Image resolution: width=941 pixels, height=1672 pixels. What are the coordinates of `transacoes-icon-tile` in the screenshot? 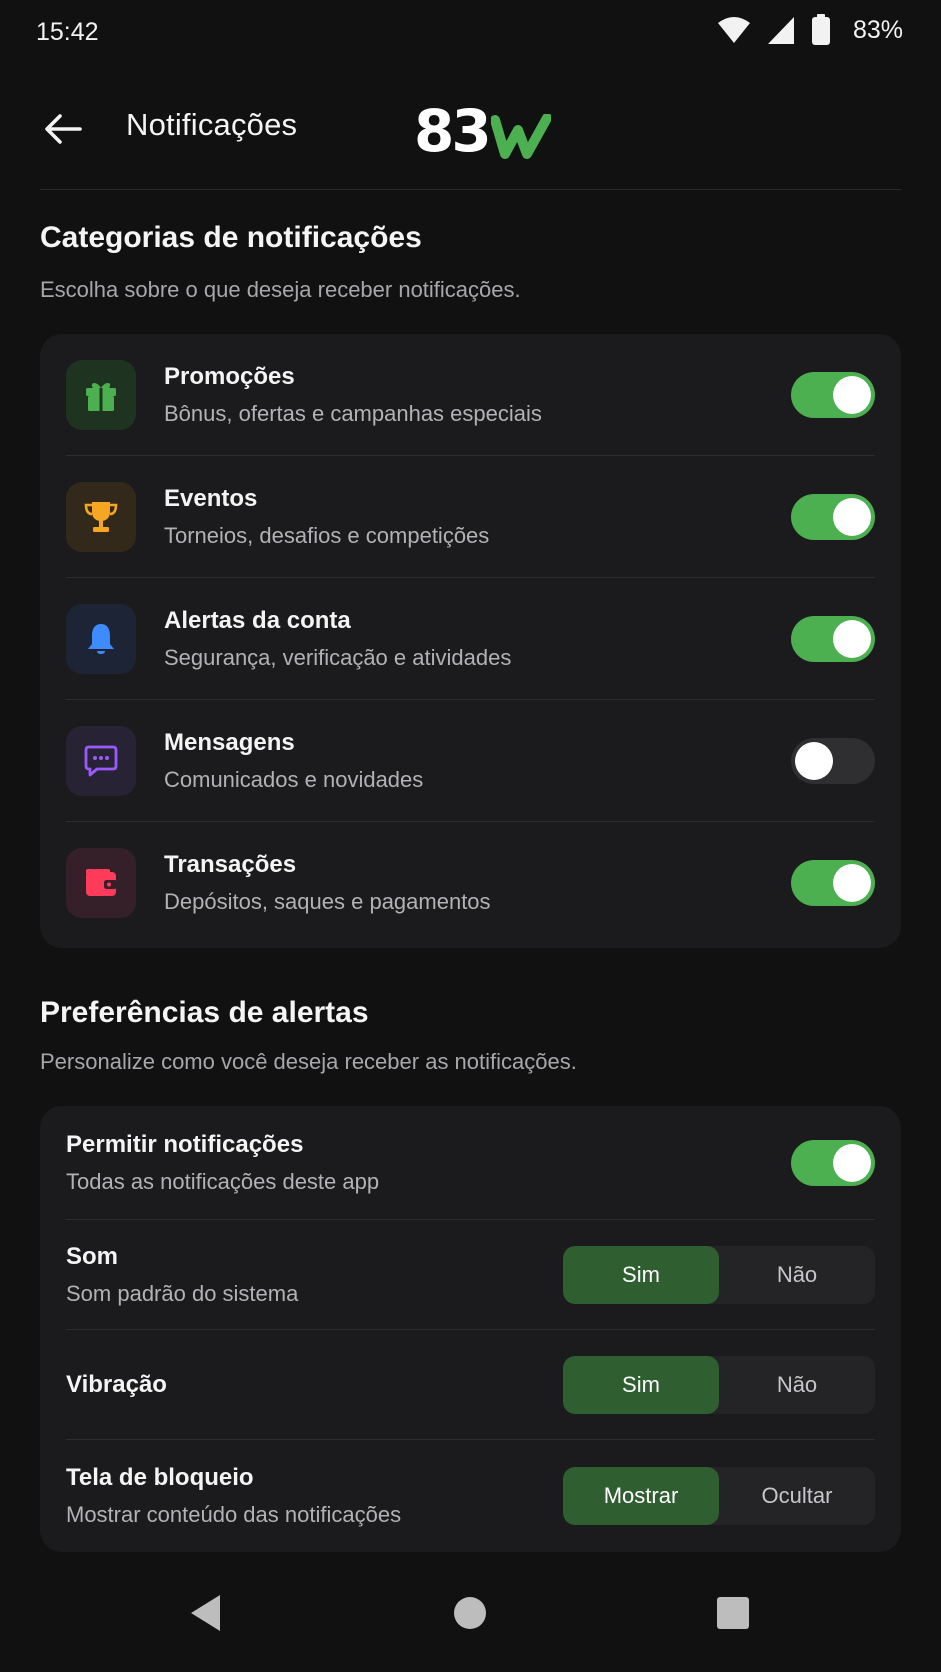 It's located at (101, 883).